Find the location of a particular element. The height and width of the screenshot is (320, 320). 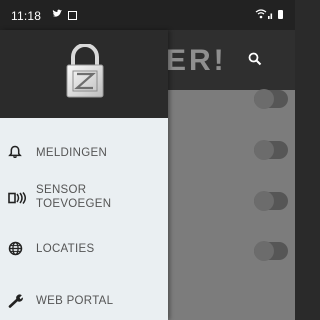

menu-item-web-portal: WEB PORTAL is located at coordinates (84, 302).